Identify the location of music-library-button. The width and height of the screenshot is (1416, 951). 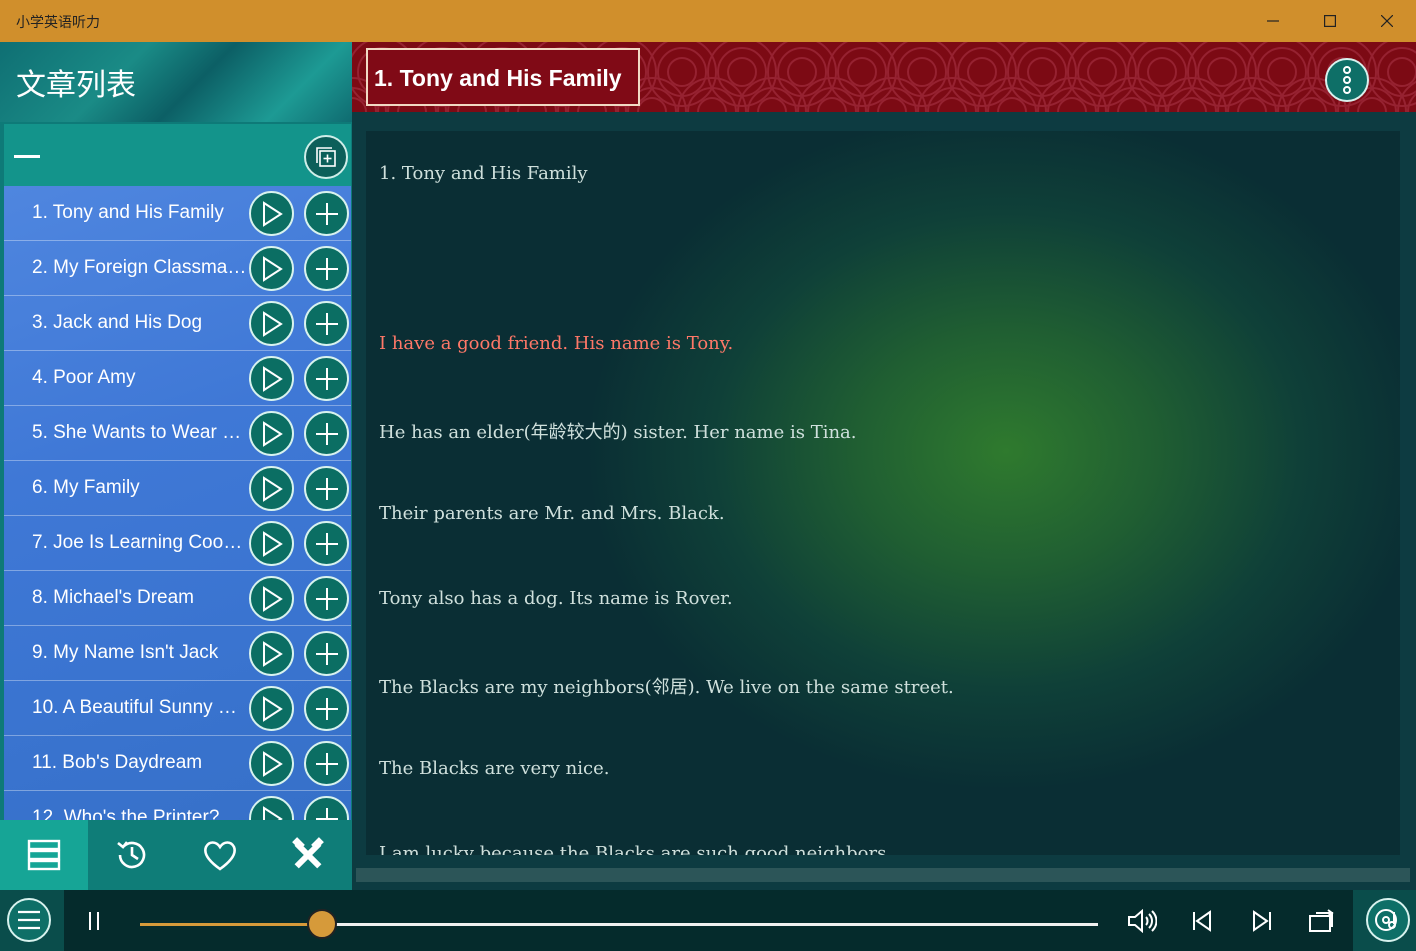
(1388, 920).